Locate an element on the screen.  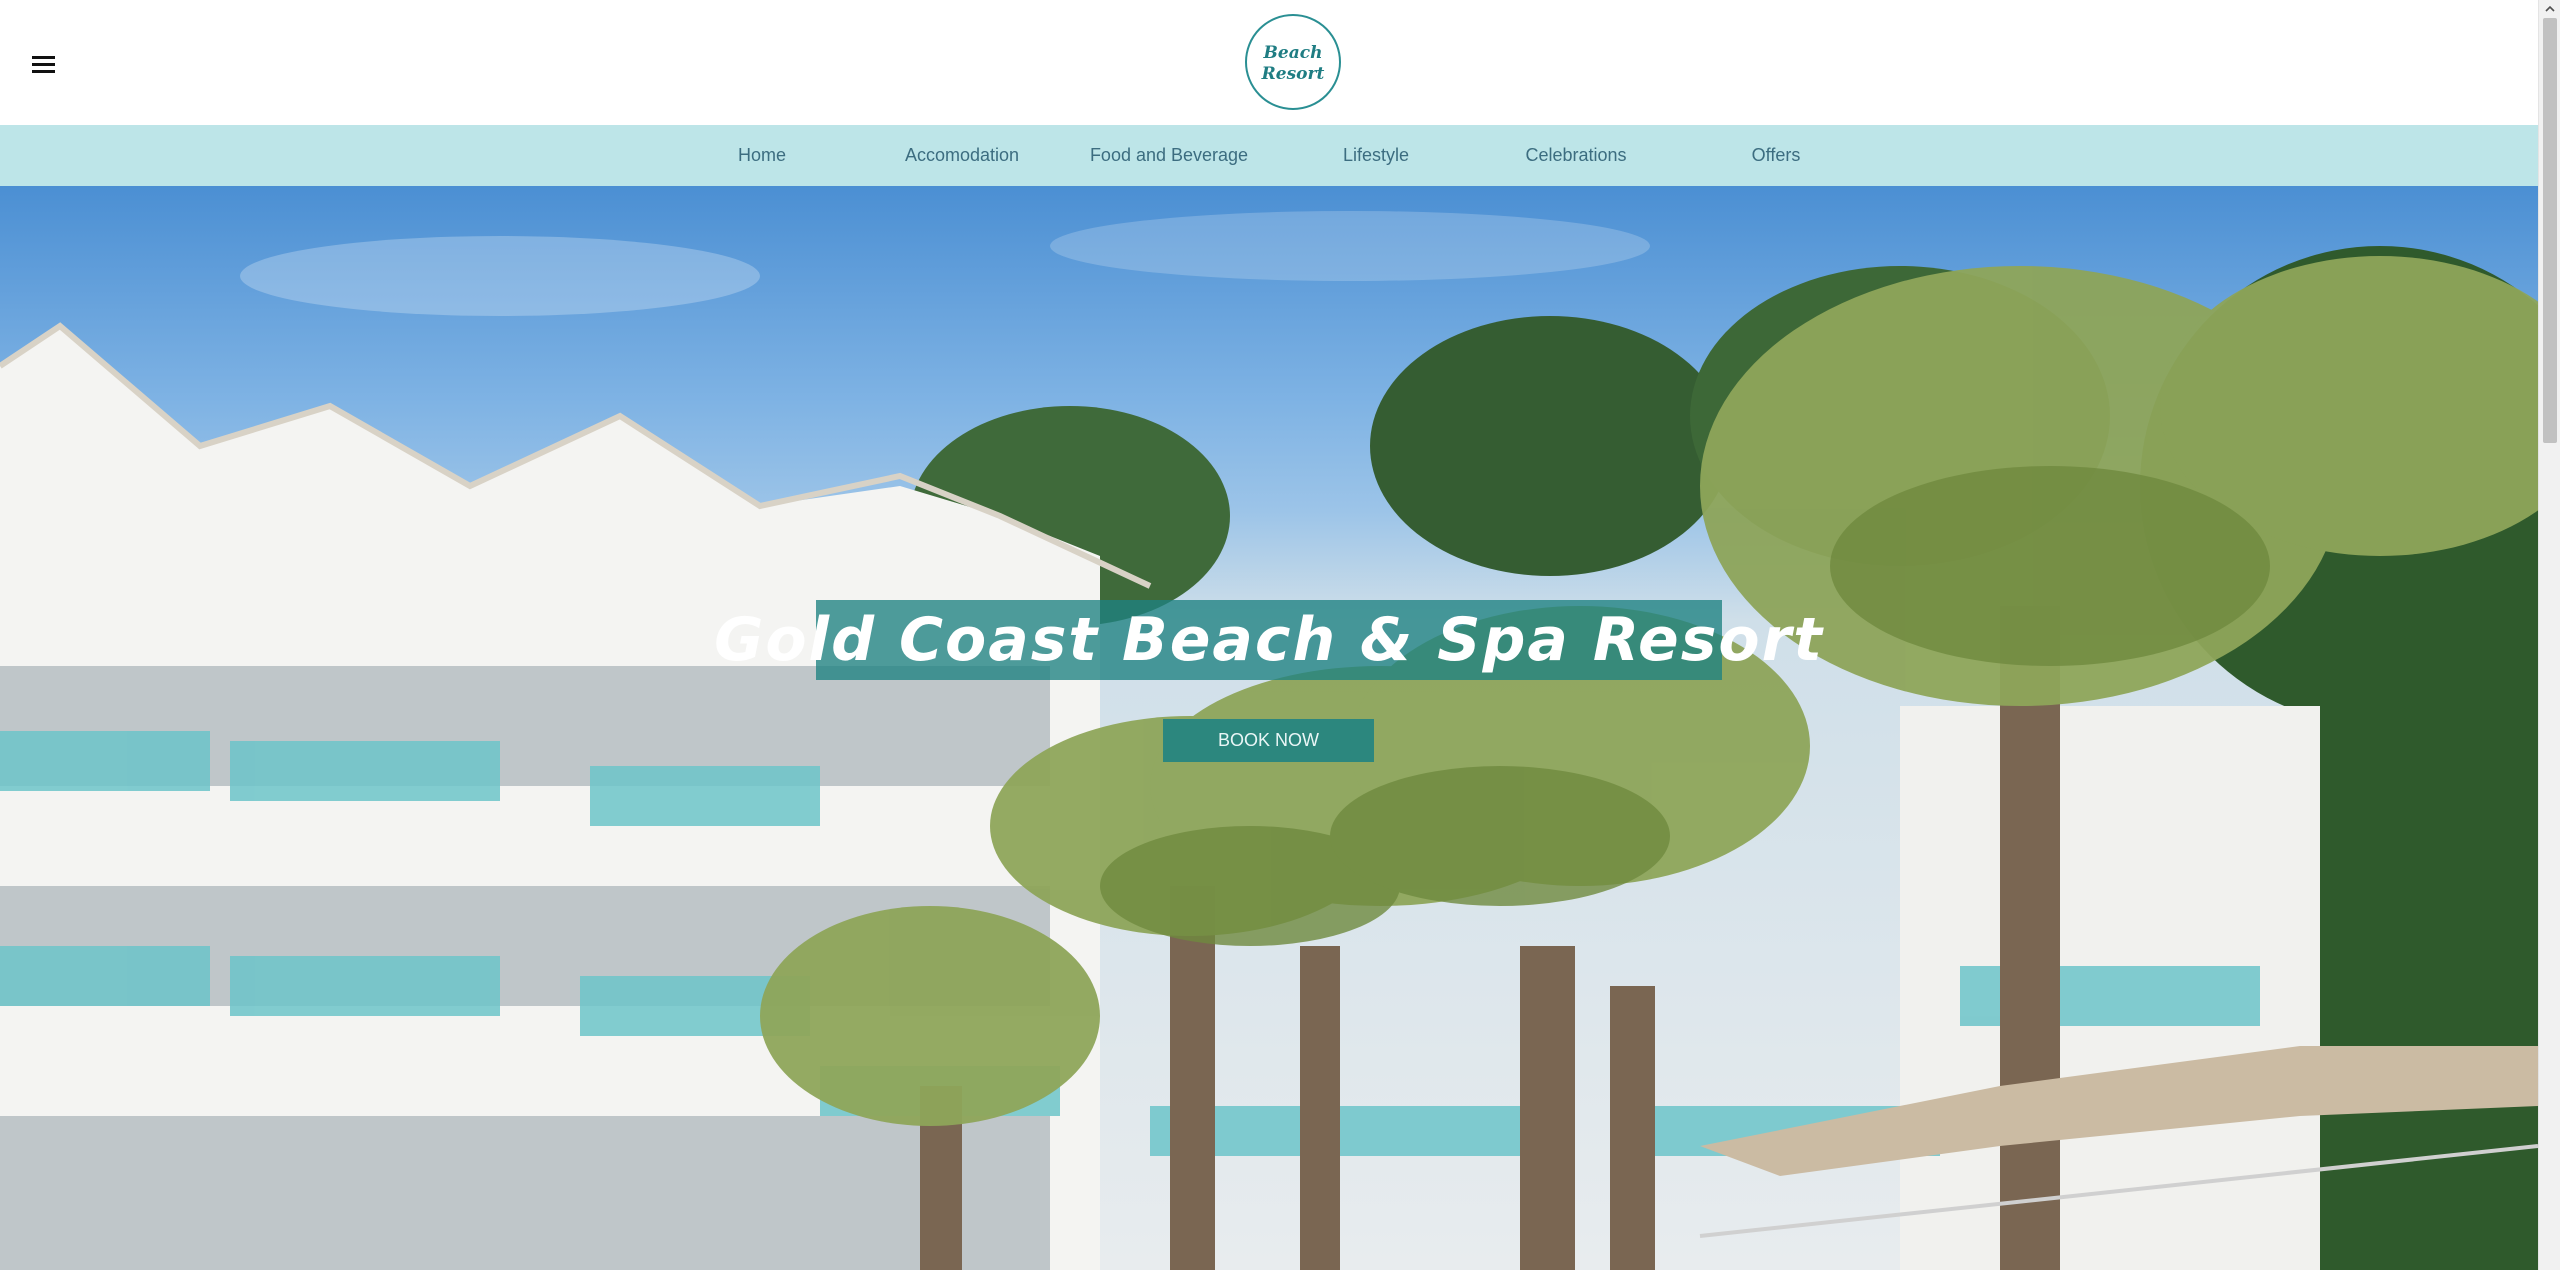
nav-item-home: Home is located at coordinates (762, 155).